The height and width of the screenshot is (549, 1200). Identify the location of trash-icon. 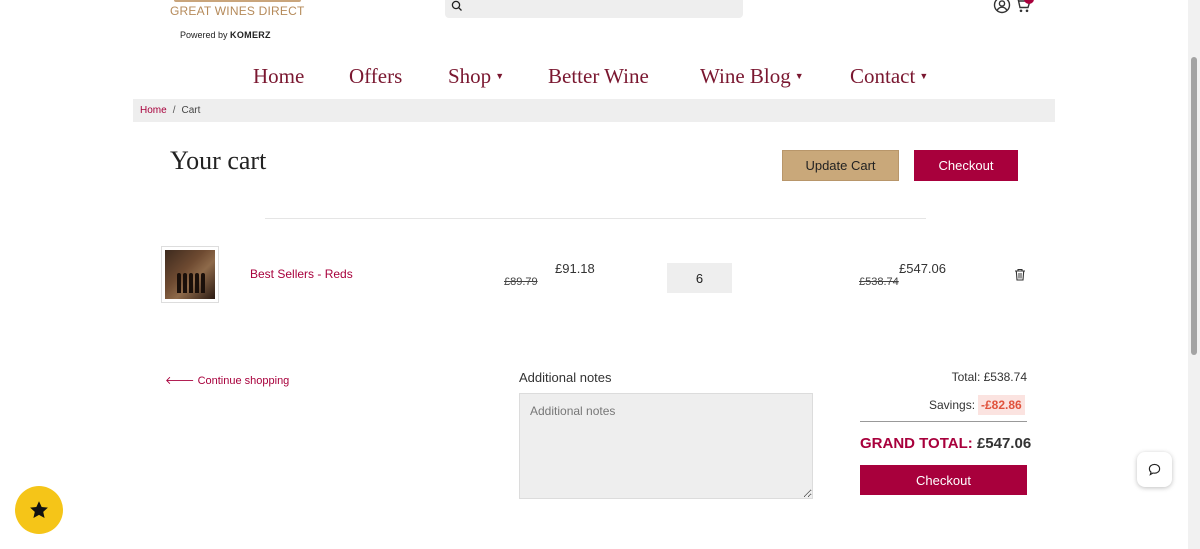
(1020, 274).